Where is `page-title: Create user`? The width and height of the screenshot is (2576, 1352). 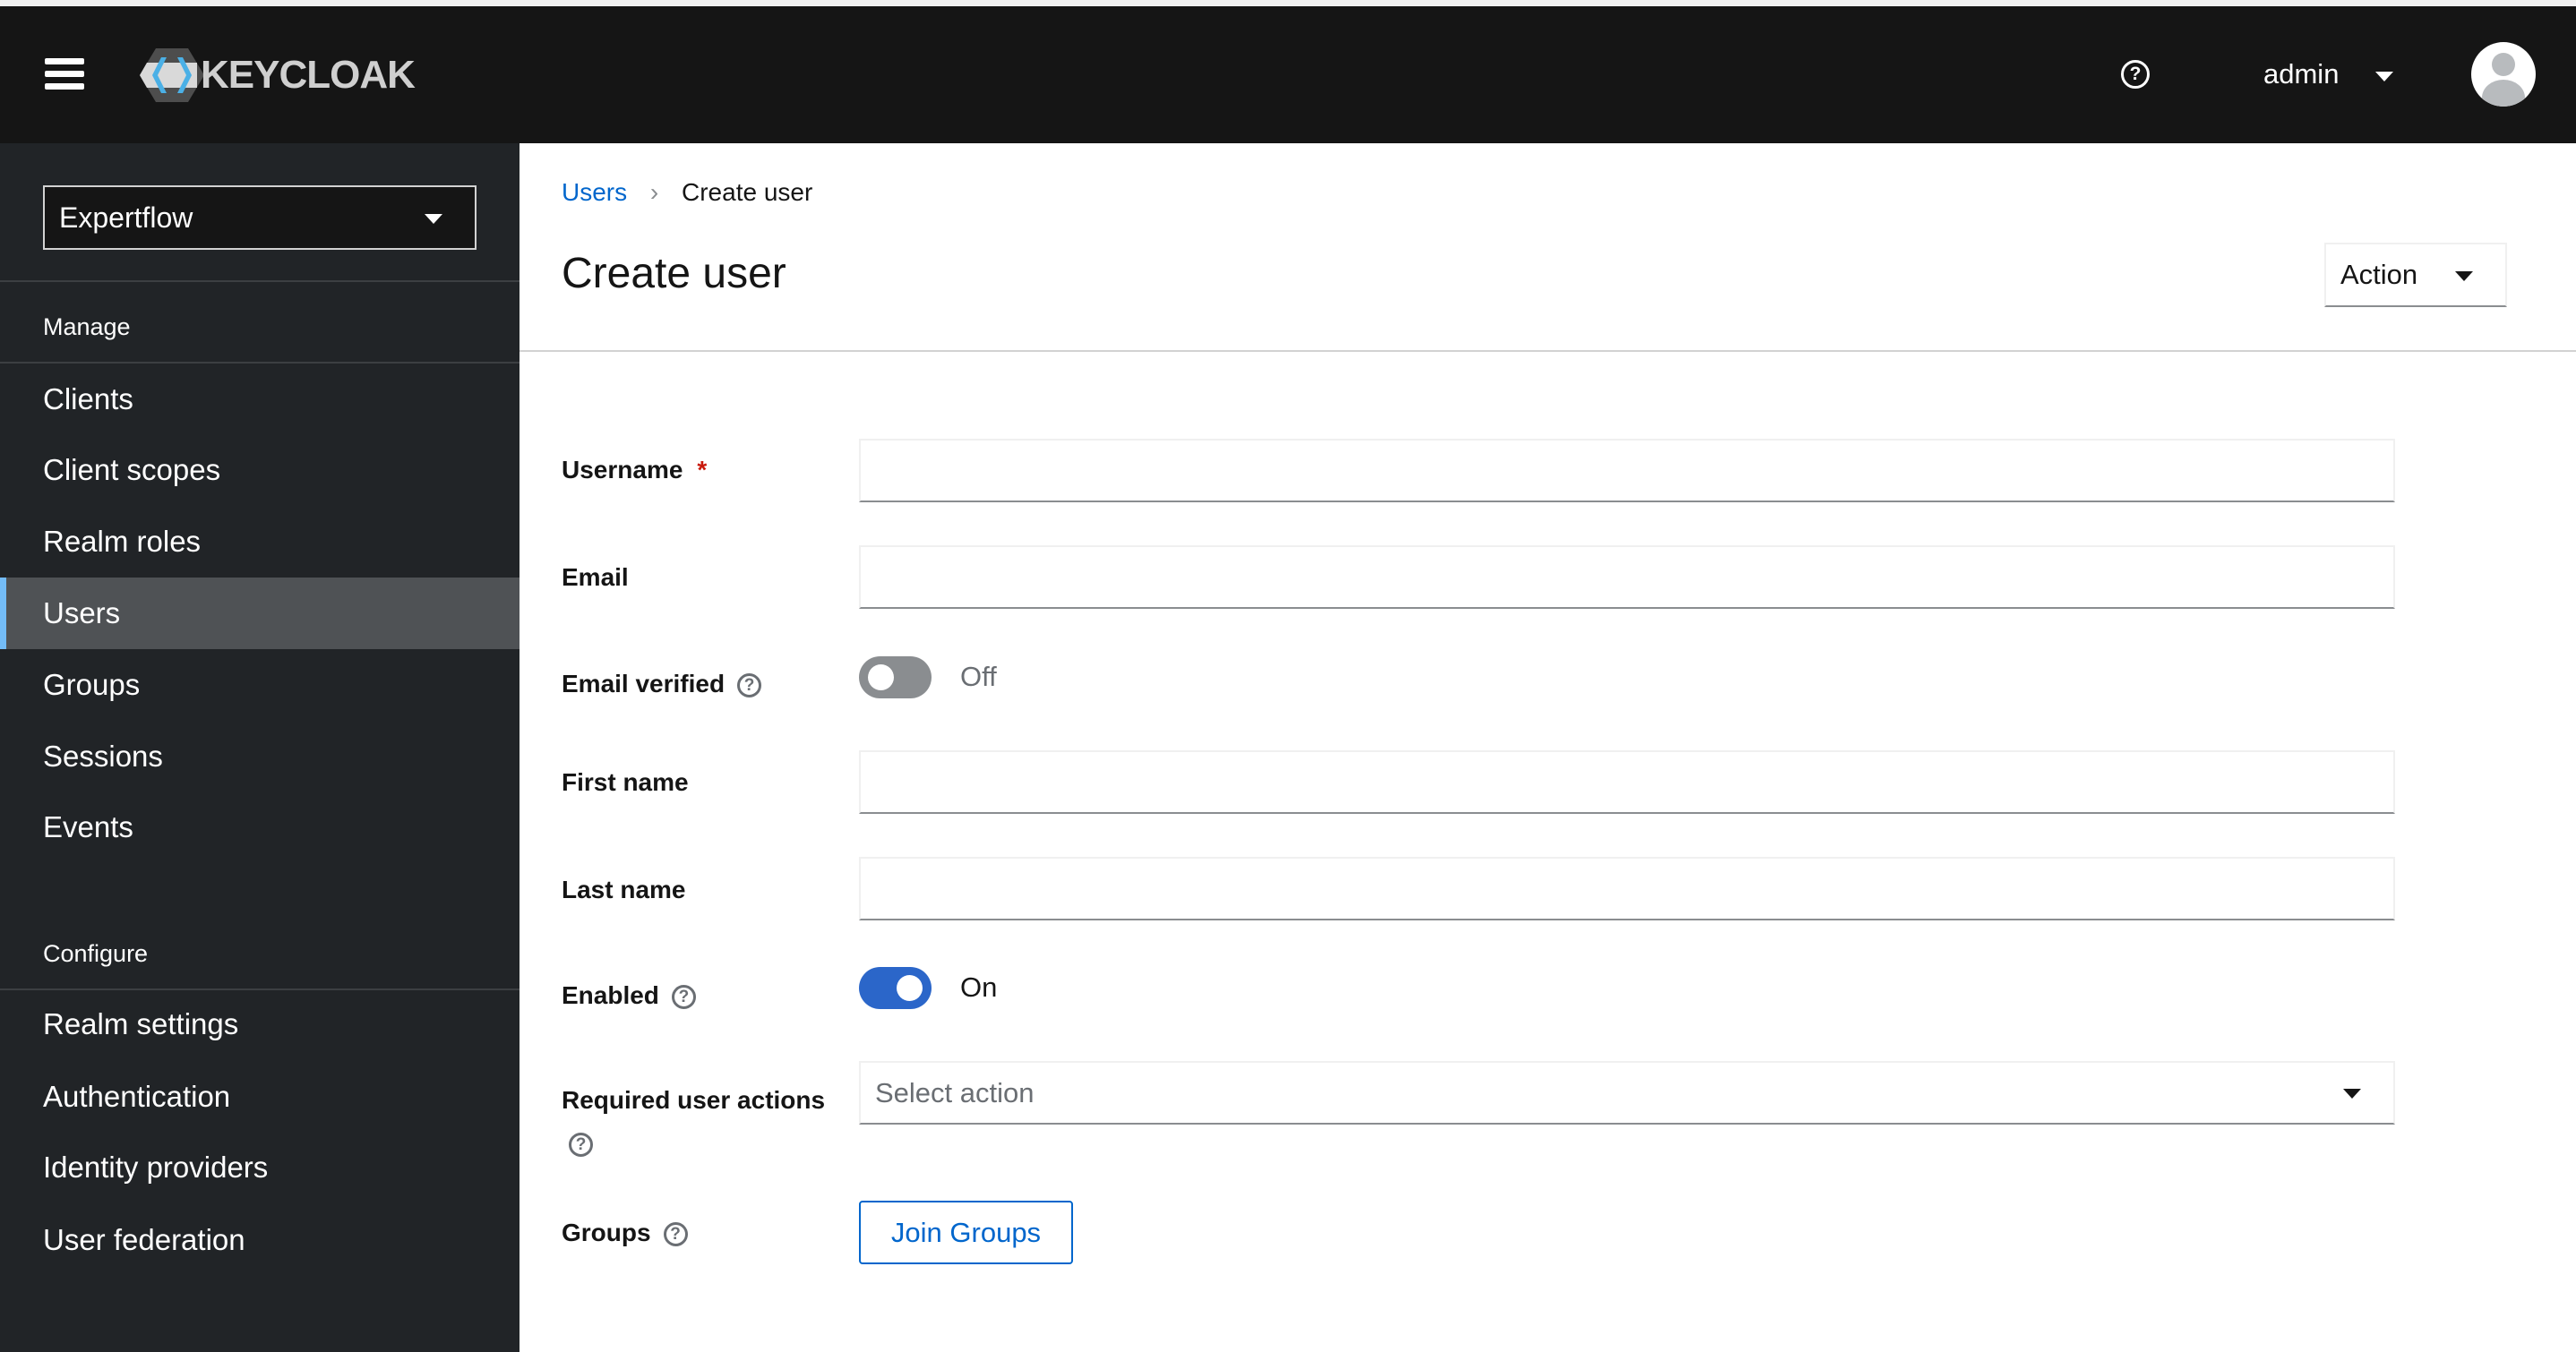
page-title: Create user is located at coordinates (674, 273).